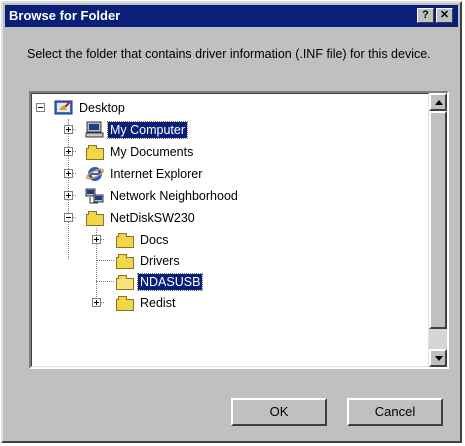 This screenshot has width=465, height=446. What do you see at coordinates (227, 152) in the screenshot?
I see `tree-item-my-documents: My Documents` at bounding box center [227, 152].